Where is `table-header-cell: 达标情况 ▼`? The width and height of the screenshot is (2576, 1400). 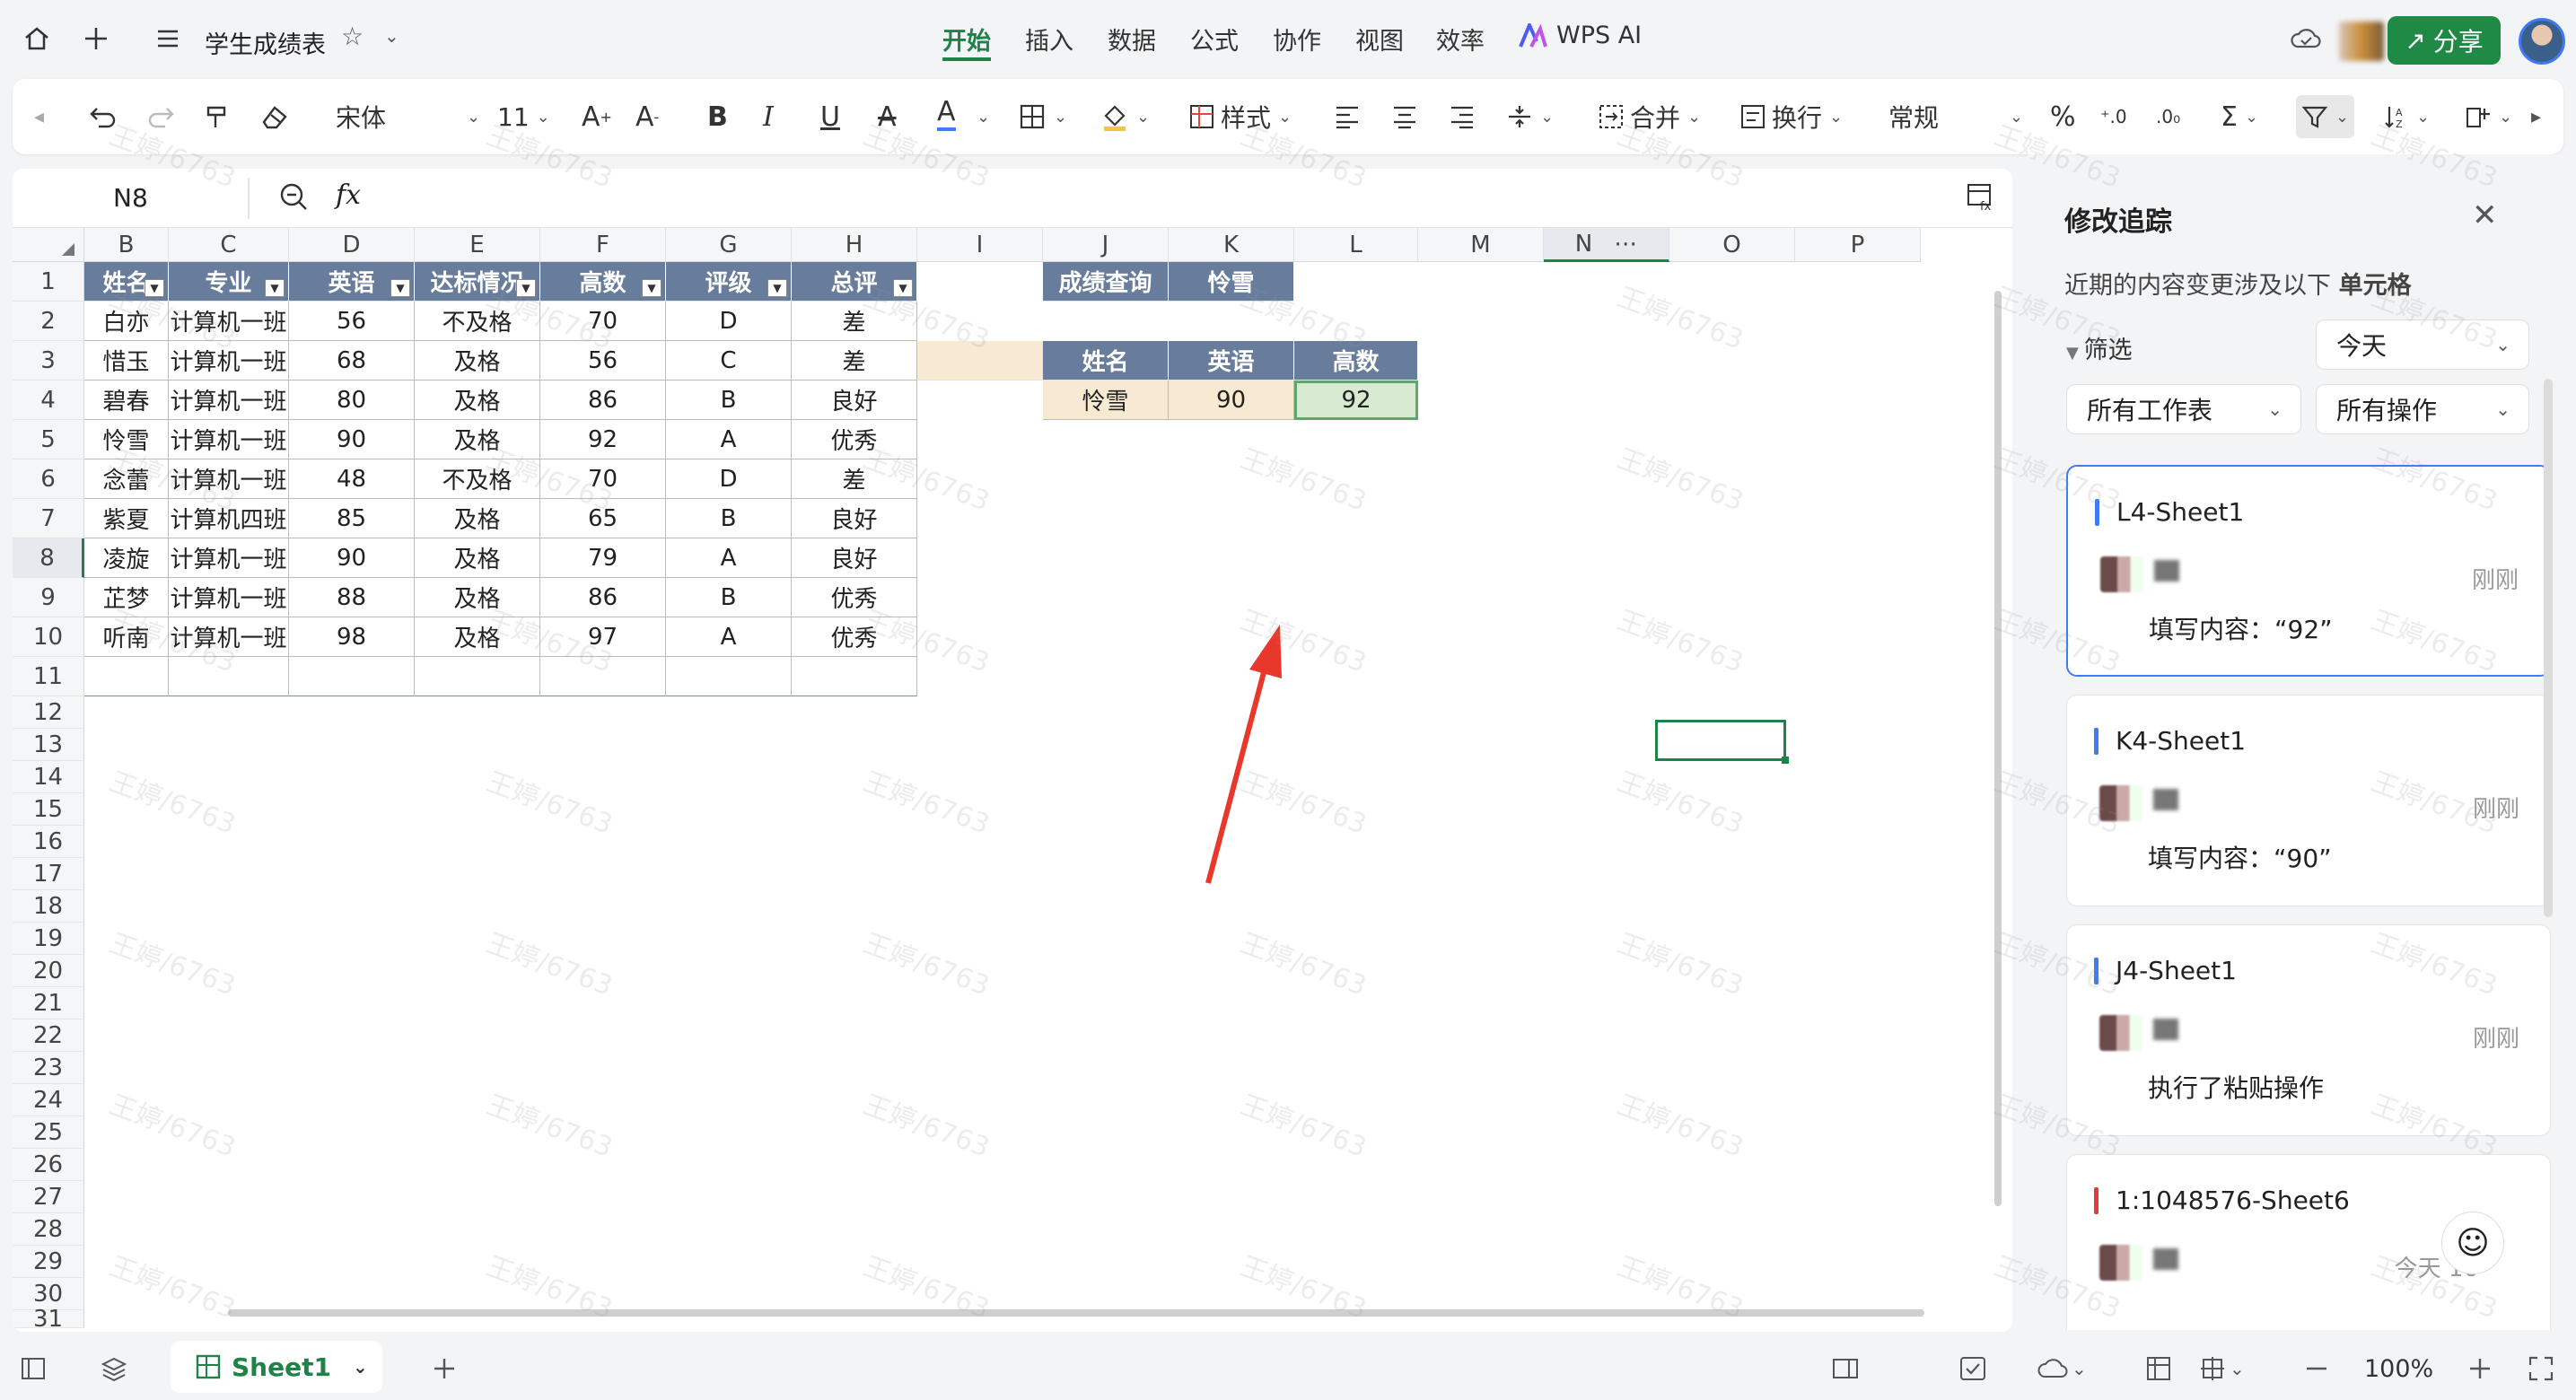 table-header-cell: 达标情况 ▼ is located at coordinates (477, 282).